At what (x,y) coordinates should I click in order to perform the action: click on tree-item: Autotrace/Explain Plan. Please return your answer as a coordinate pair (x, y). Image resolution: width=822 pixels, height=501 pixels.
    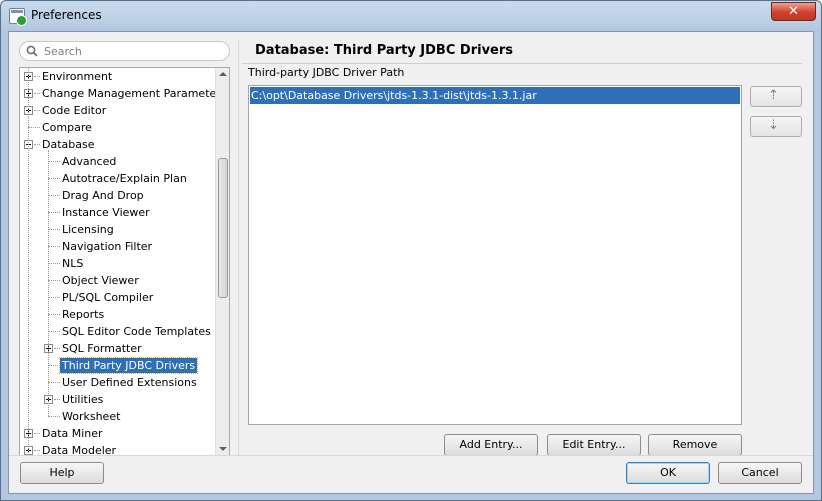
    Looking at the image, I should click on (118, 178).